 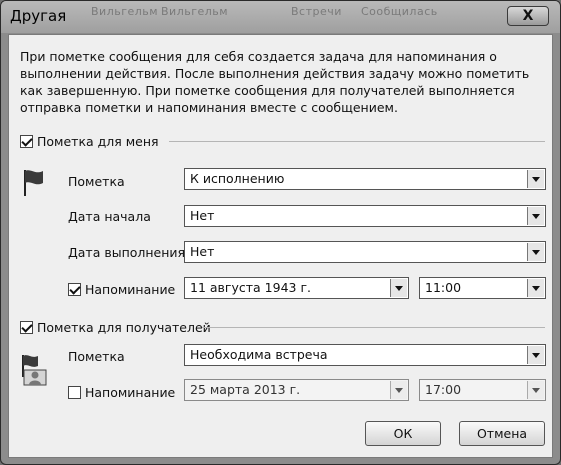 What do you see at coordinates (259, 354) in the screenshot?
I see `recipients-flag-value: Необходима встреча` at bounding box center [259, 354].